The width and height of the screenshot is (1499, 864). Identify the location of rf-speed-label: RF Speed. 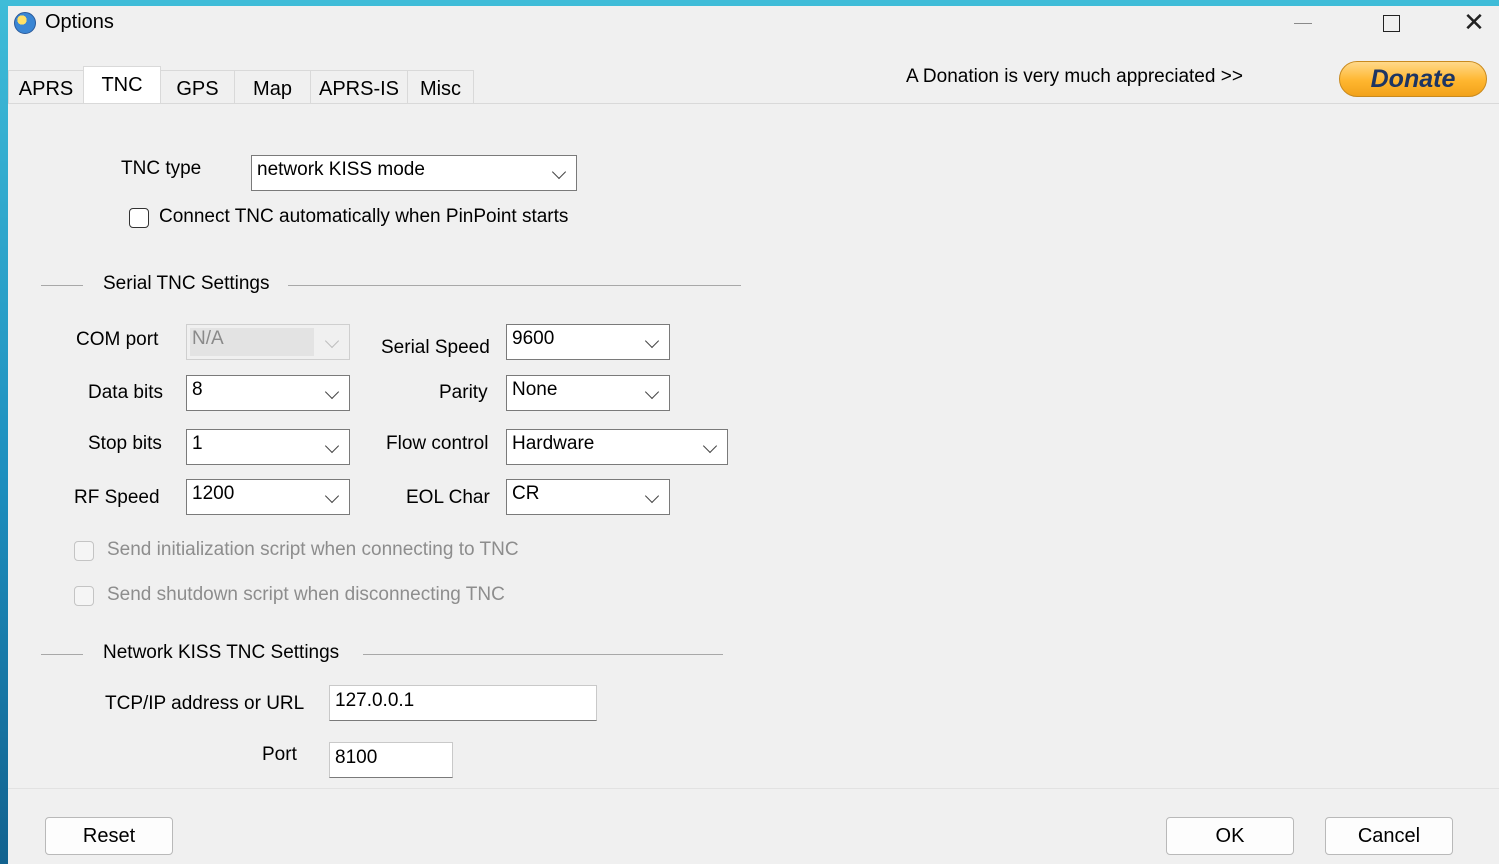
(117, 497).